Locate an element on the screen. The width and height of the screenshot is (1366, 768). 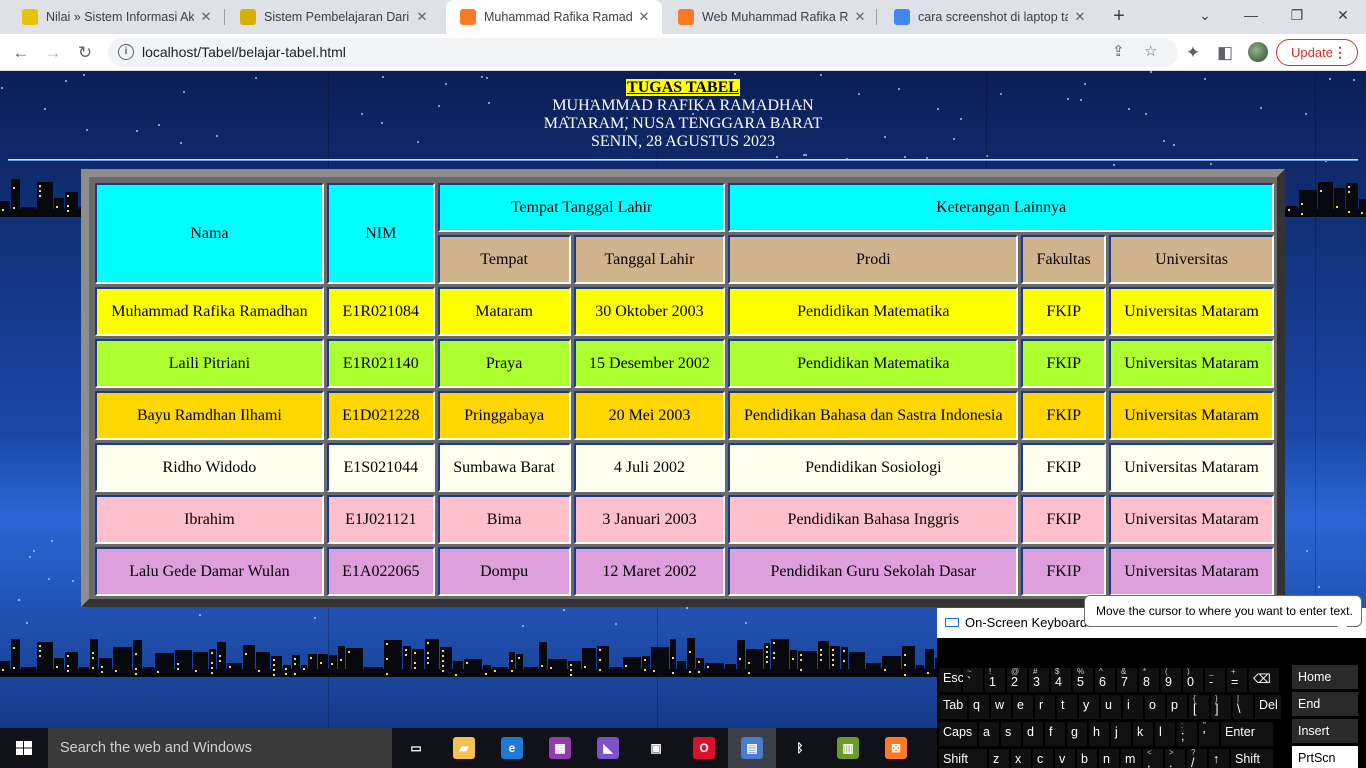
osk-key: m is located at coordinates (1131, 758).